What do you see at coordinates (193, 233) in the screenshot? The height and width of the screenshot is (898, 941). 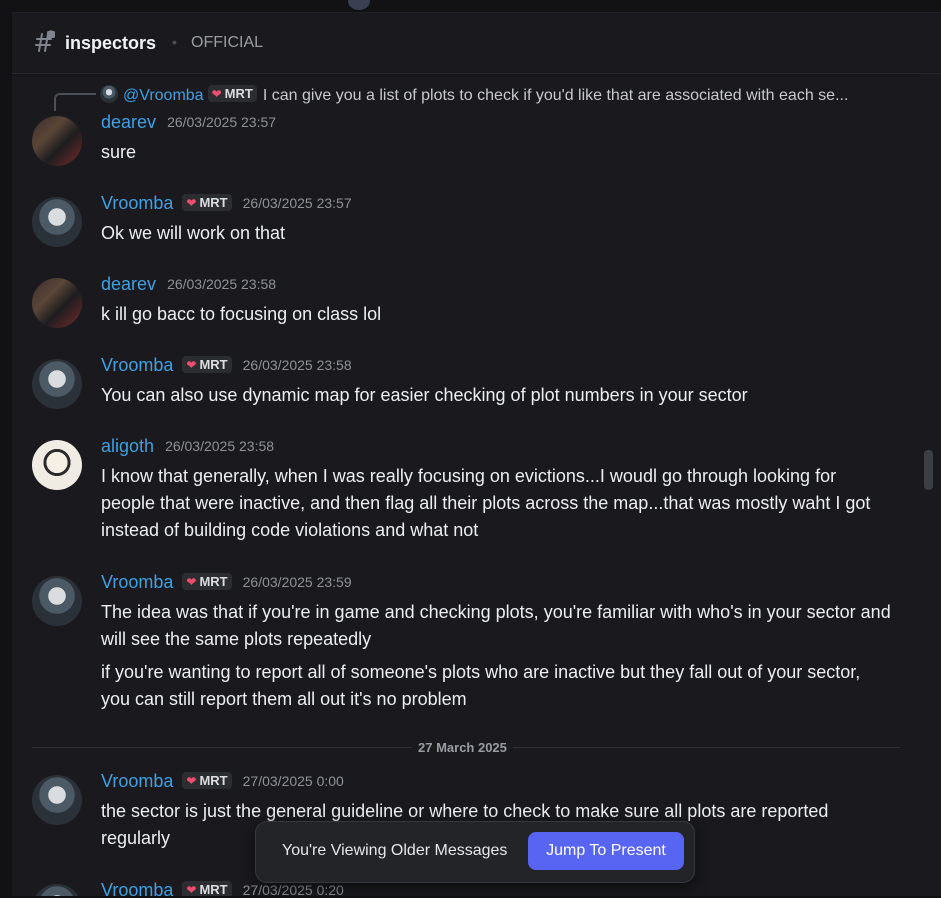 I see `message-text: Ok we will work on that` at bounding box center [193, 233].